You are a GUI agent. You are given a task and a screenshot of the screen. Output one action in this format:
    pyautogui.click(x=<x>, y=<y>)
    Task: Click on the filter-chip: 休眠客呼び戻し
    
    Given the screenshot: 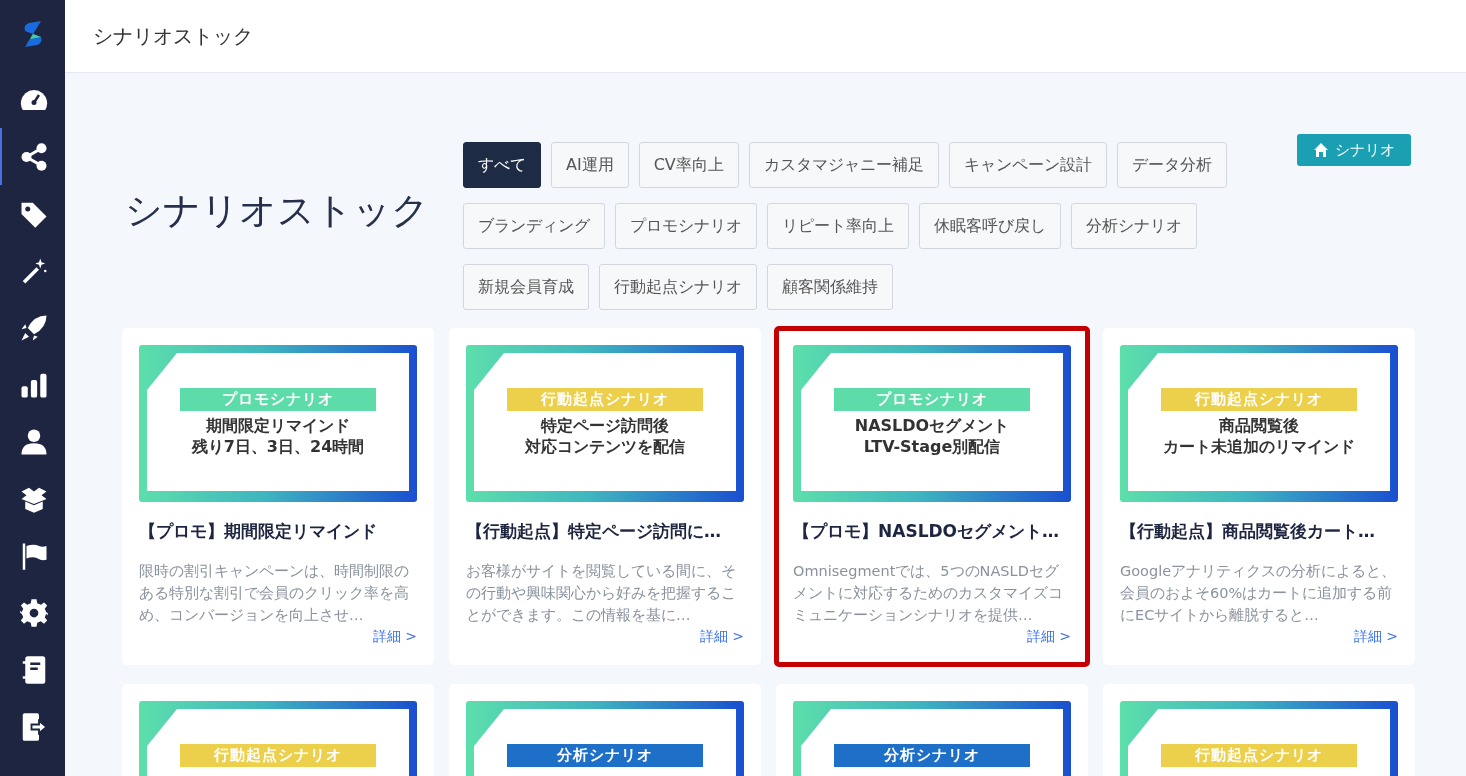 What is the action you would take?
    pyautogui.click(x=990, y=226)
    